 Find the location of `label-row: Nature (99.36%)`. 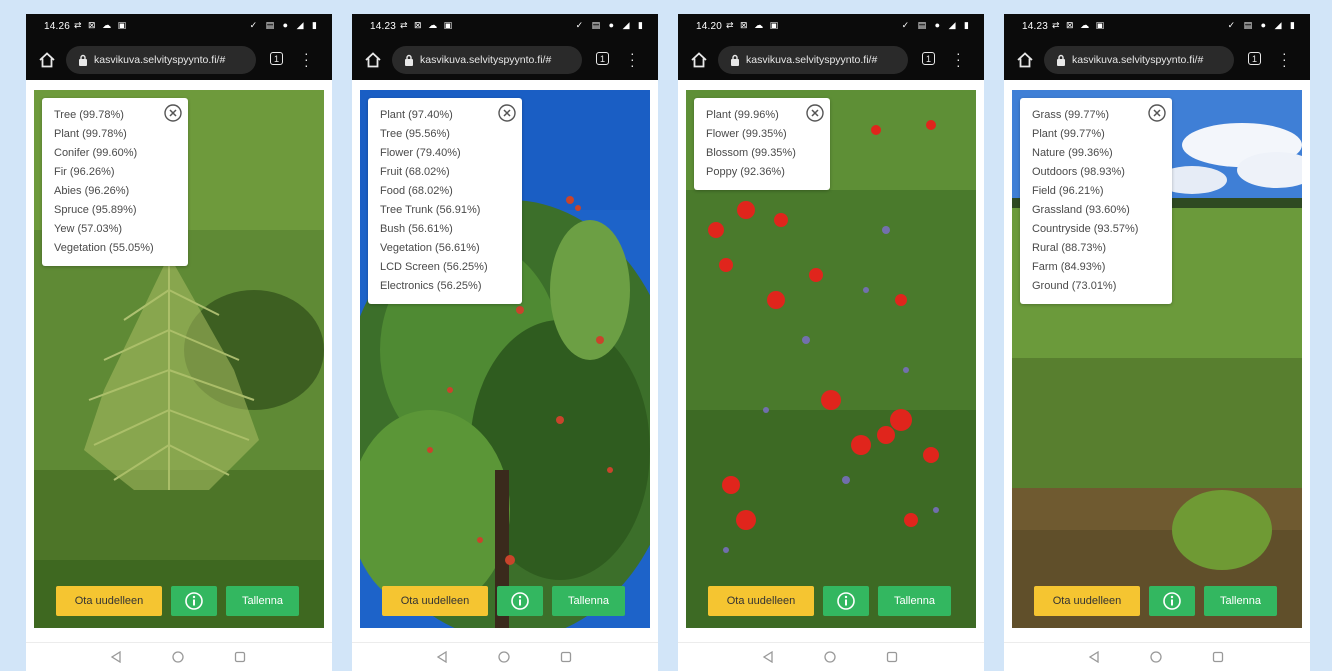

label-row: Nature (99.36%) is located at coordinates (1072, 153).